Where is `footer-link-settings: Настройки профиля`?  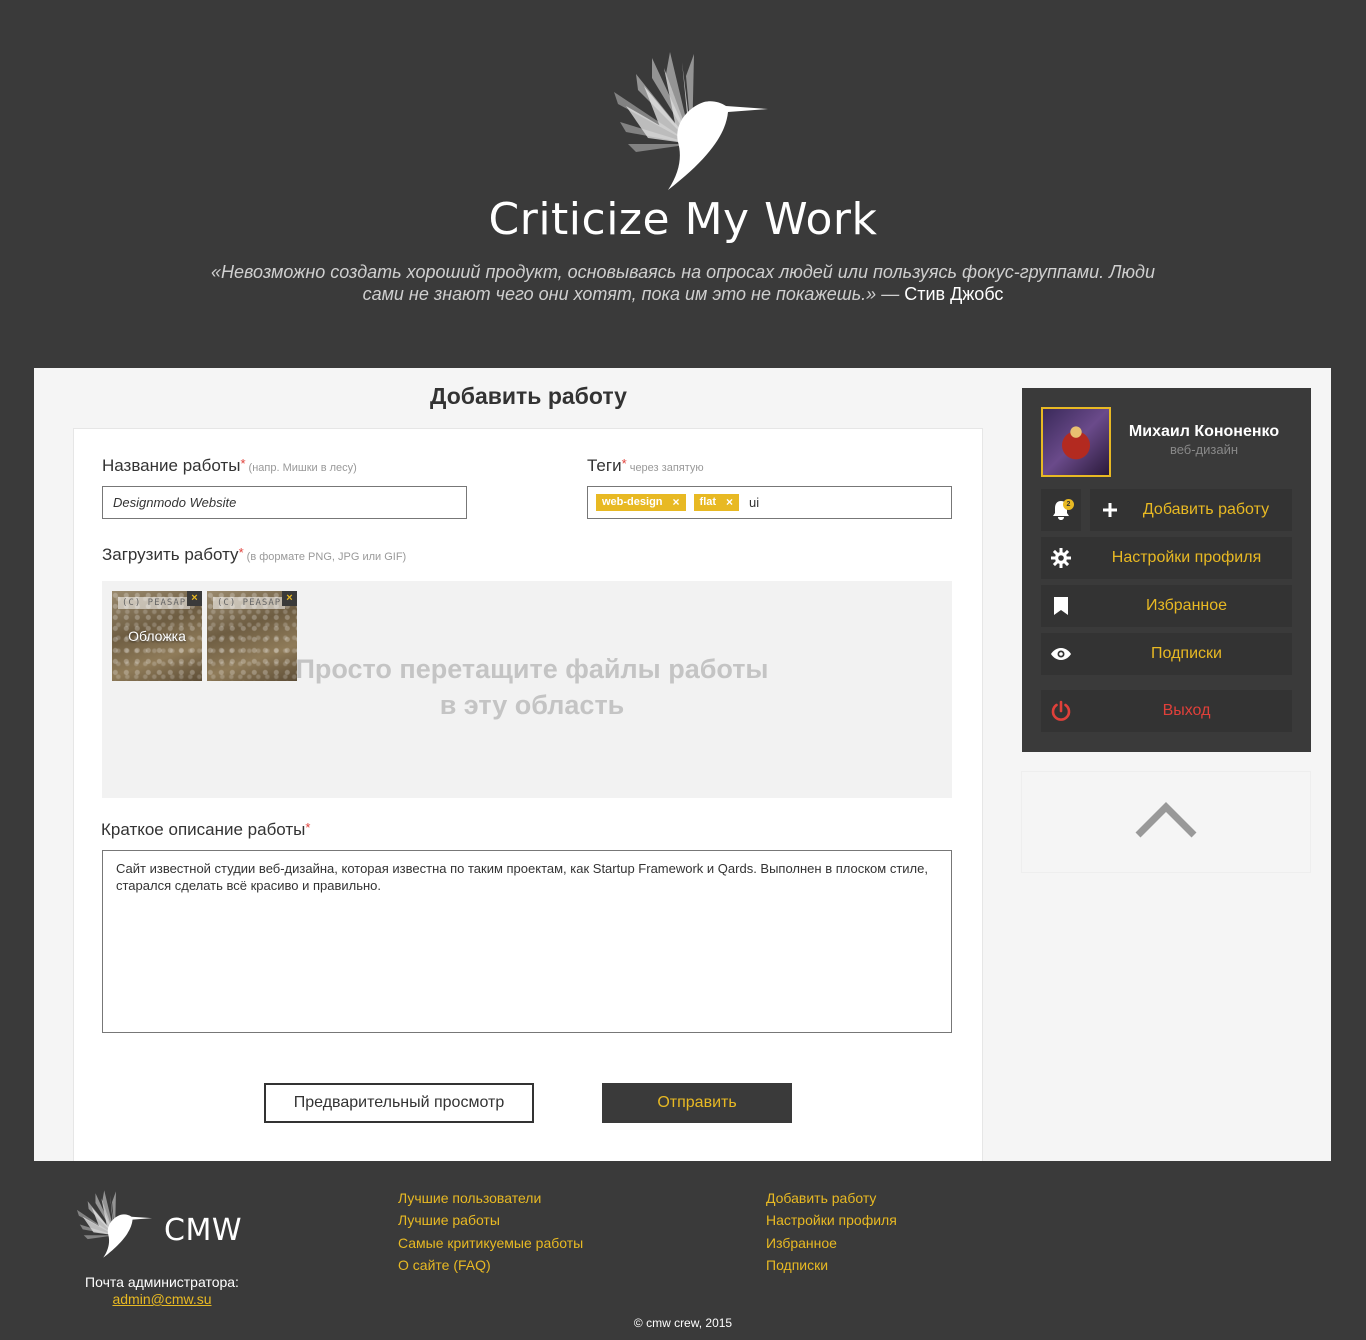 footer-link-settings: Настройки профиля is located at coordinates (831, 1220).